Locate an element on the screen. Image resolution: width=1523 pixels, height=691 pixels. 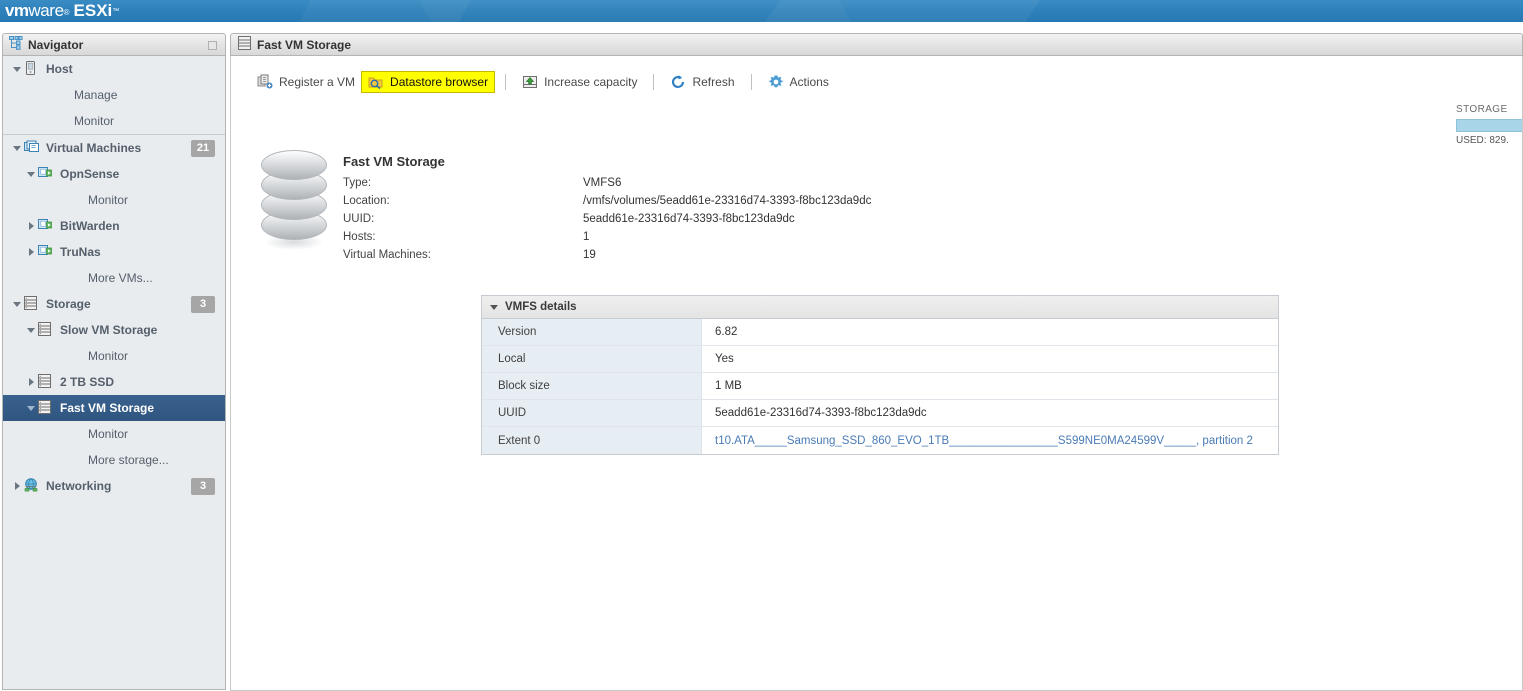
refresh-button: Refresh is located at coordinates (702, 82).